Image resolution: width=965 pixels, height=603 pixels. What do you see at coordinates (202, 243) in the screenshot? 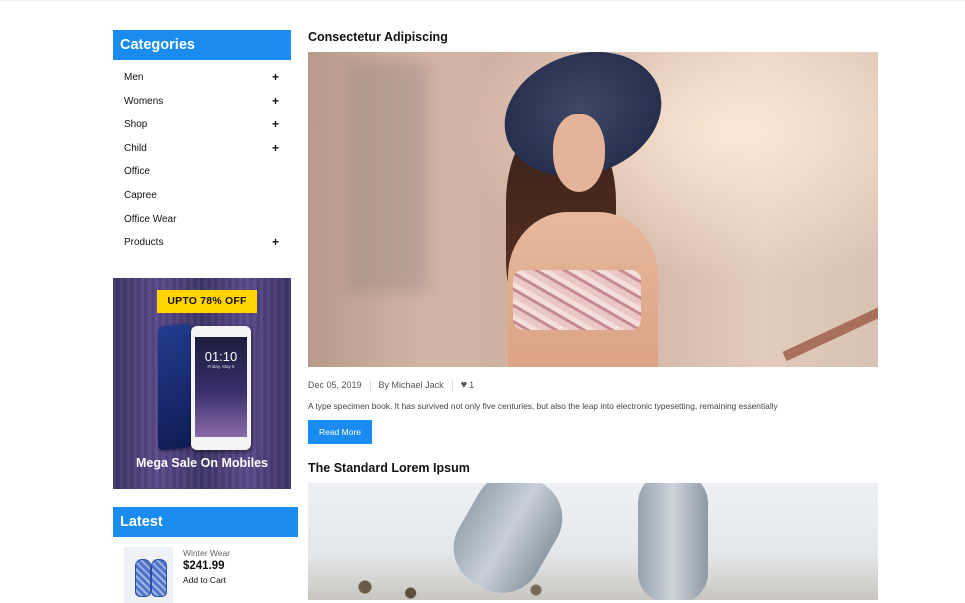
I see `category-item-products: Products +` at bounding box center [202, 243].